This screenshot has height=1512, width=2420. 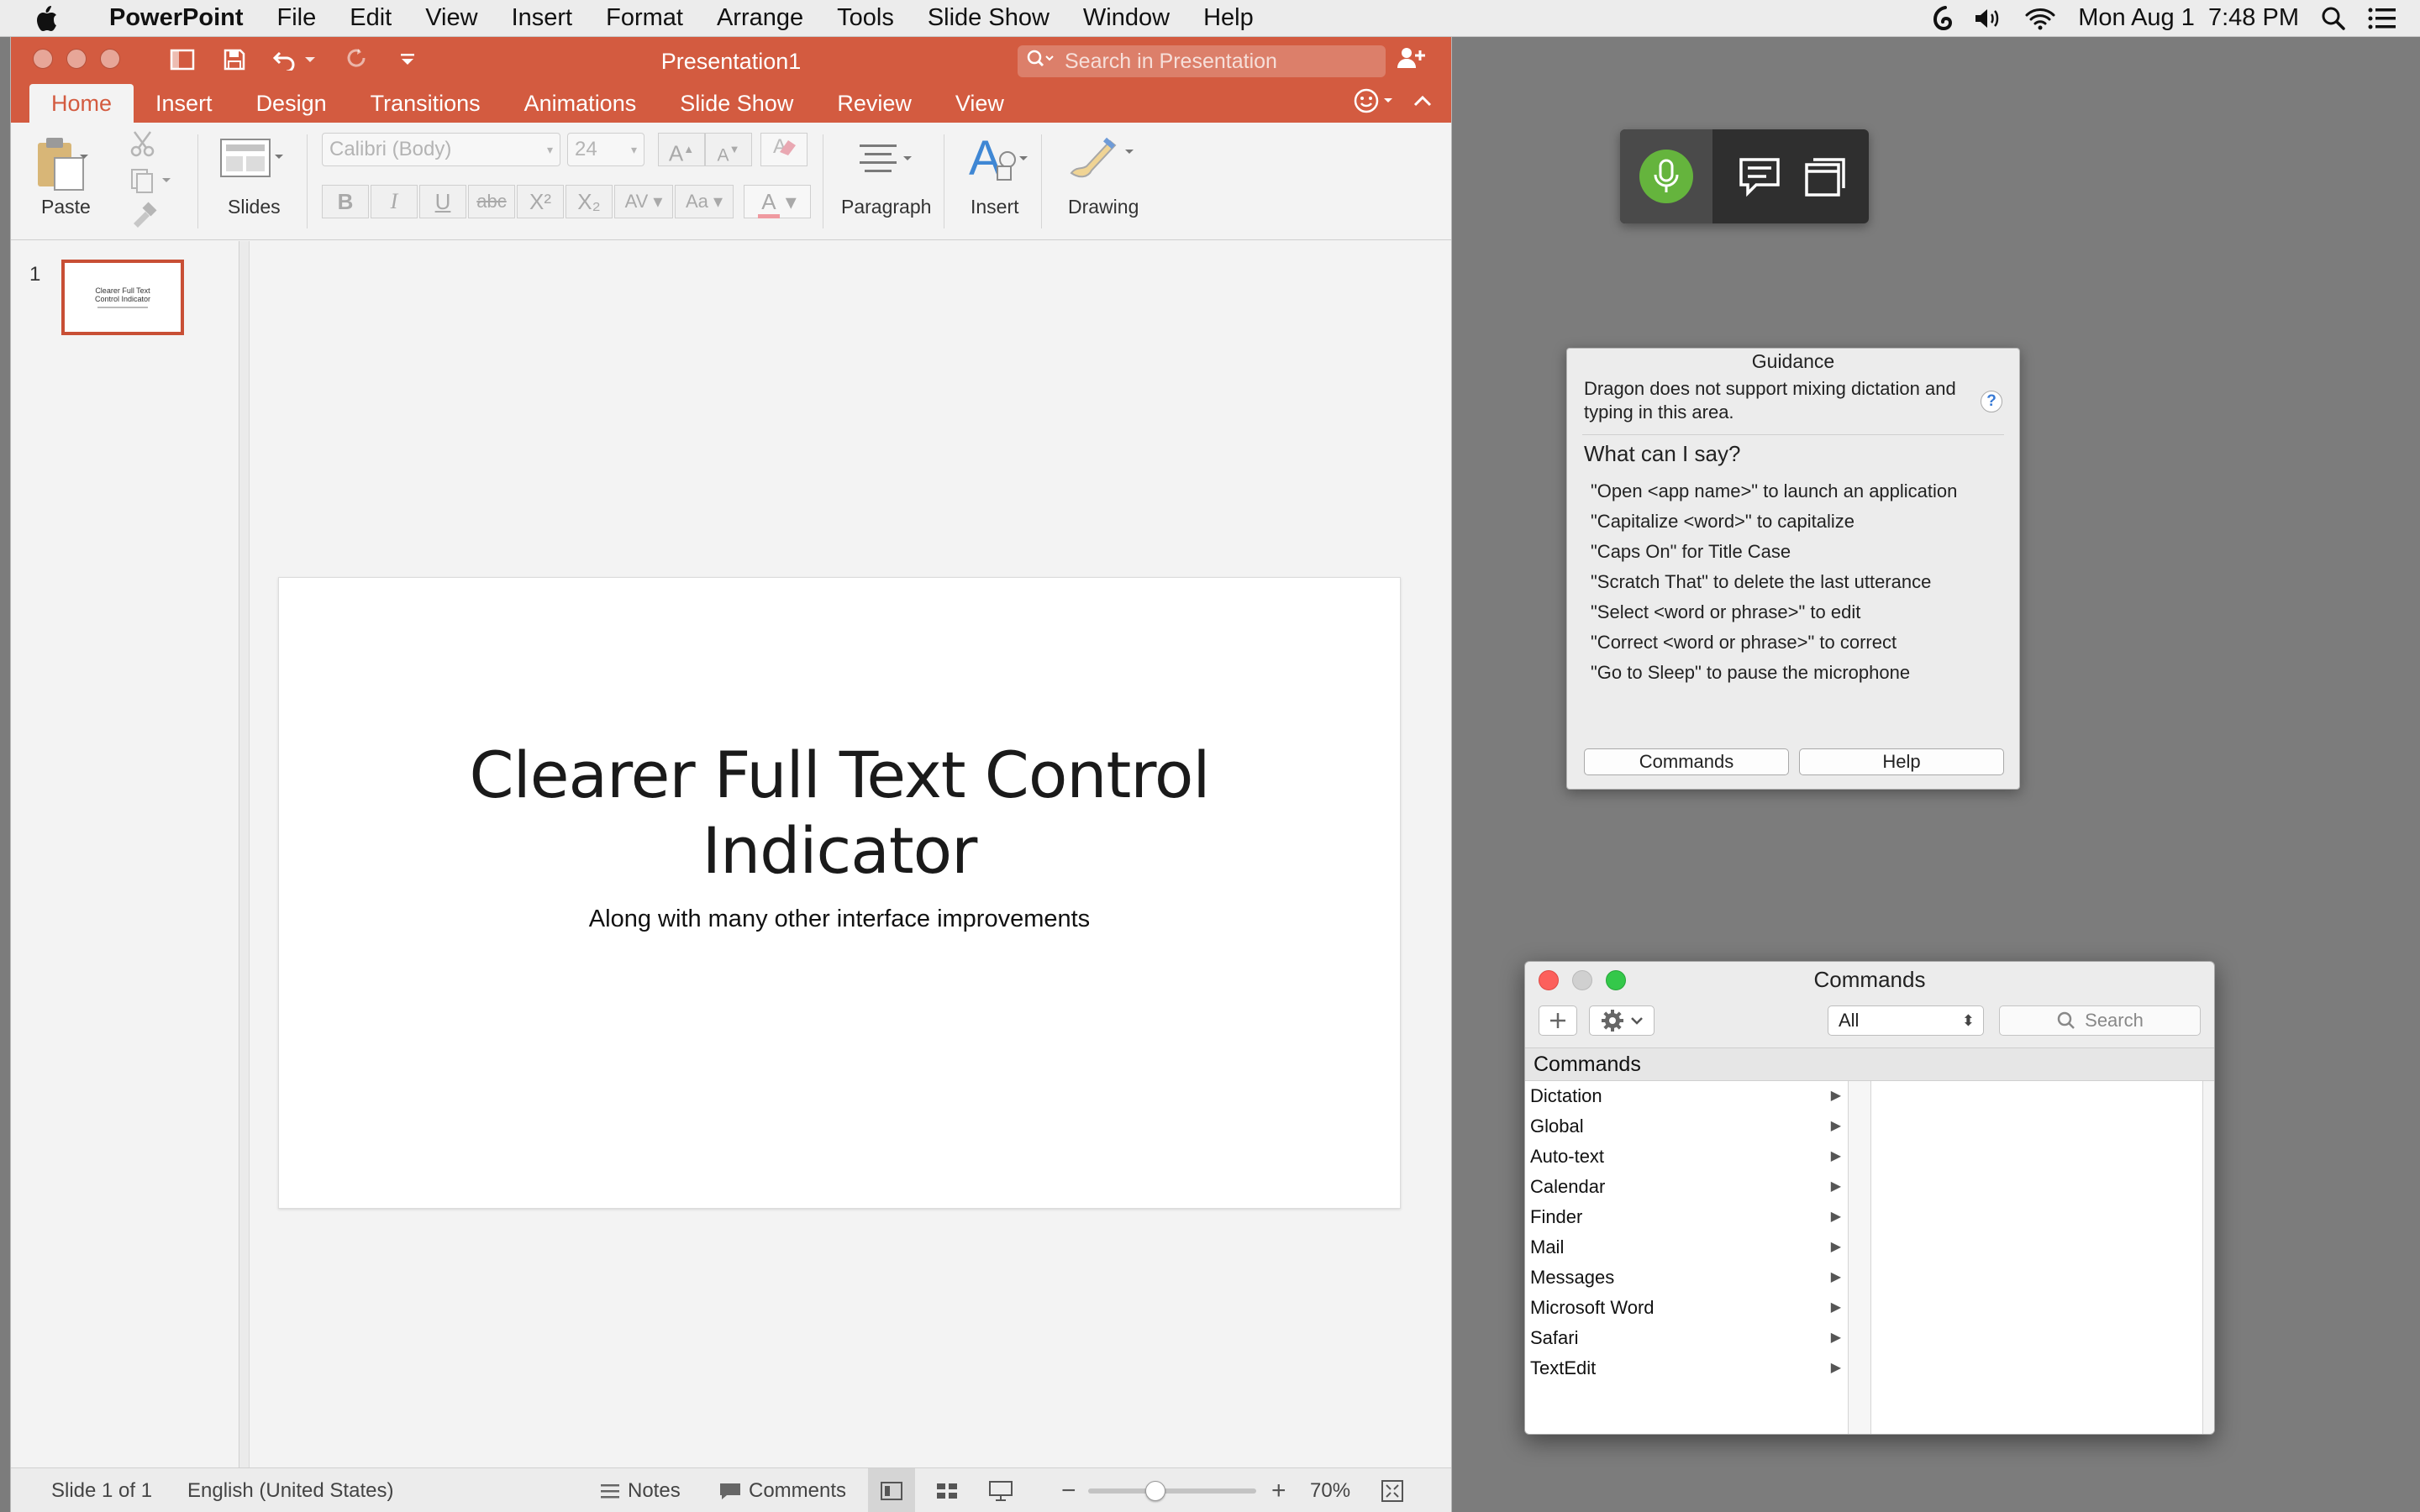 What do you see at coordinates (947, 1490) in the screenshot?
I see `slide-sorter-button` at bounding box center [947, 1490].